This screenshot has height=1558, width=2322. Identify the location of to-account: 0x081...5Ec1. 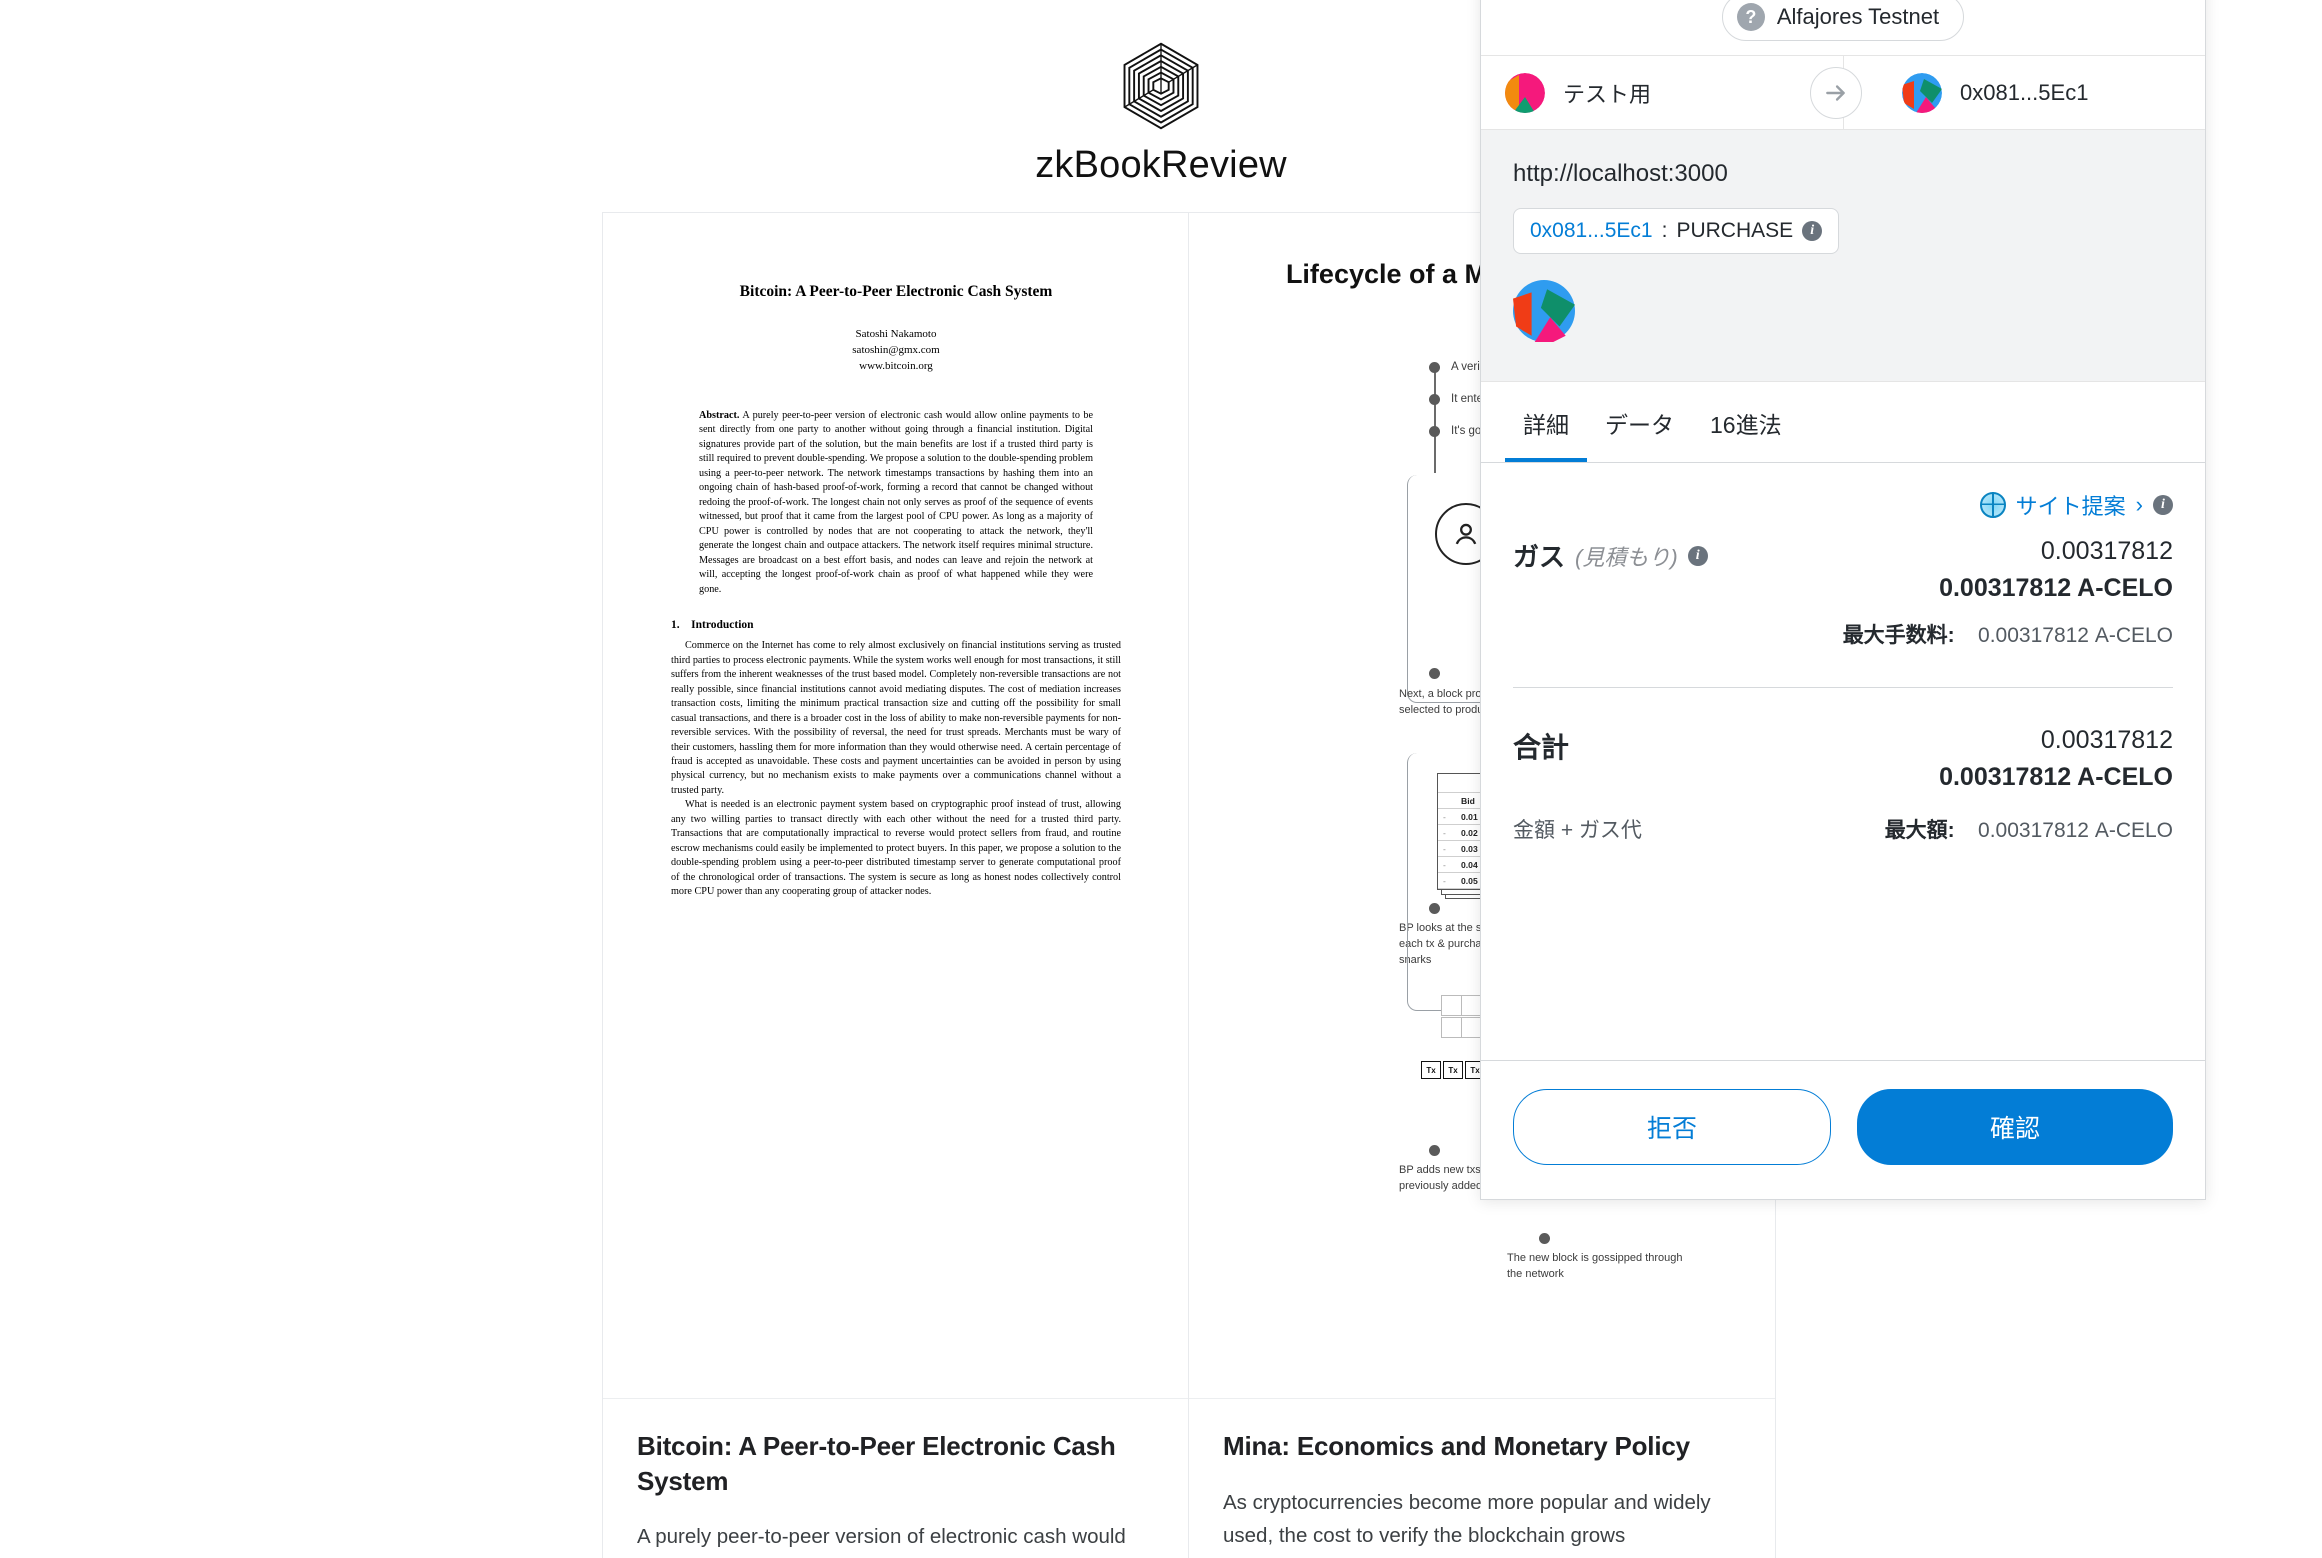
(2014, 92).